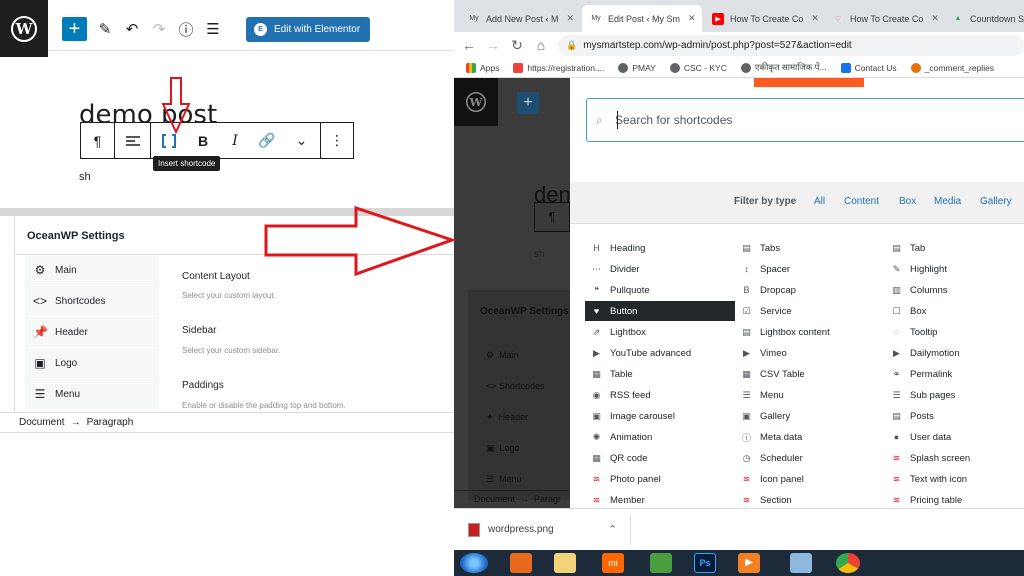 This screenshot has width=1024, height=576. I want to click on shortcode-item: ✺ Animation, so click(660, 437).